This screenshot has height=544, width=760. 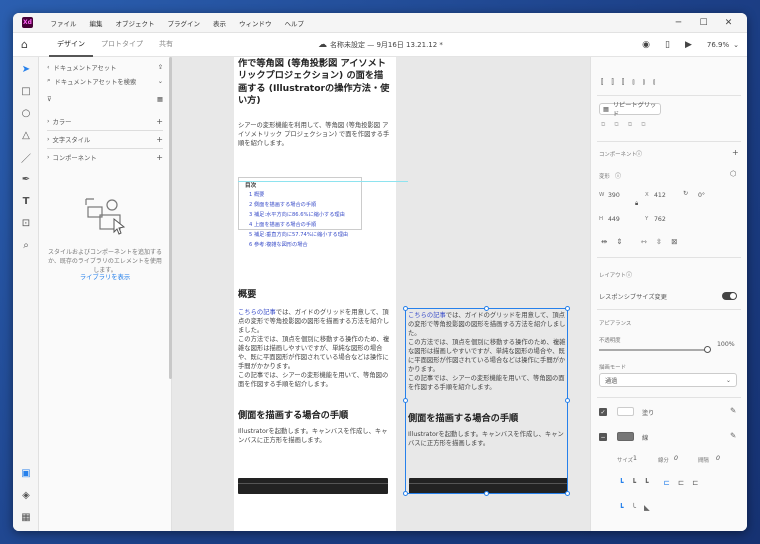 What do you see at coordinates (302, 245) in the screenshot?
I see `toc-item: 6 参考:複雑な図形の場合` at bounding box center [302, 245].